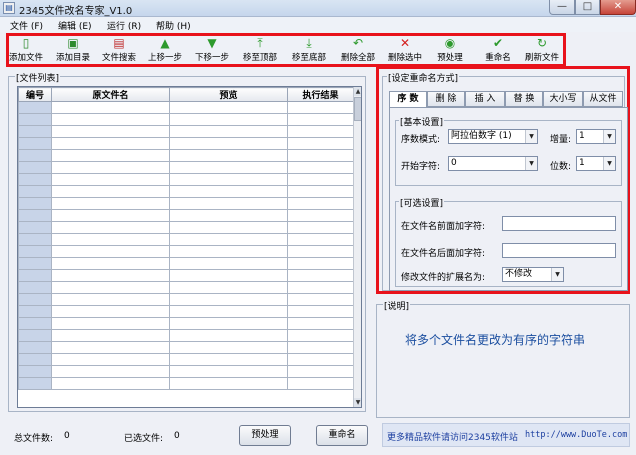 The height and width of the screenshot is (455, 636). What do you see at coordinates (260, 51) in the screenshot?
I see `move-top-button: ⤒ 移至顶部` at bounding box center [260, 51].